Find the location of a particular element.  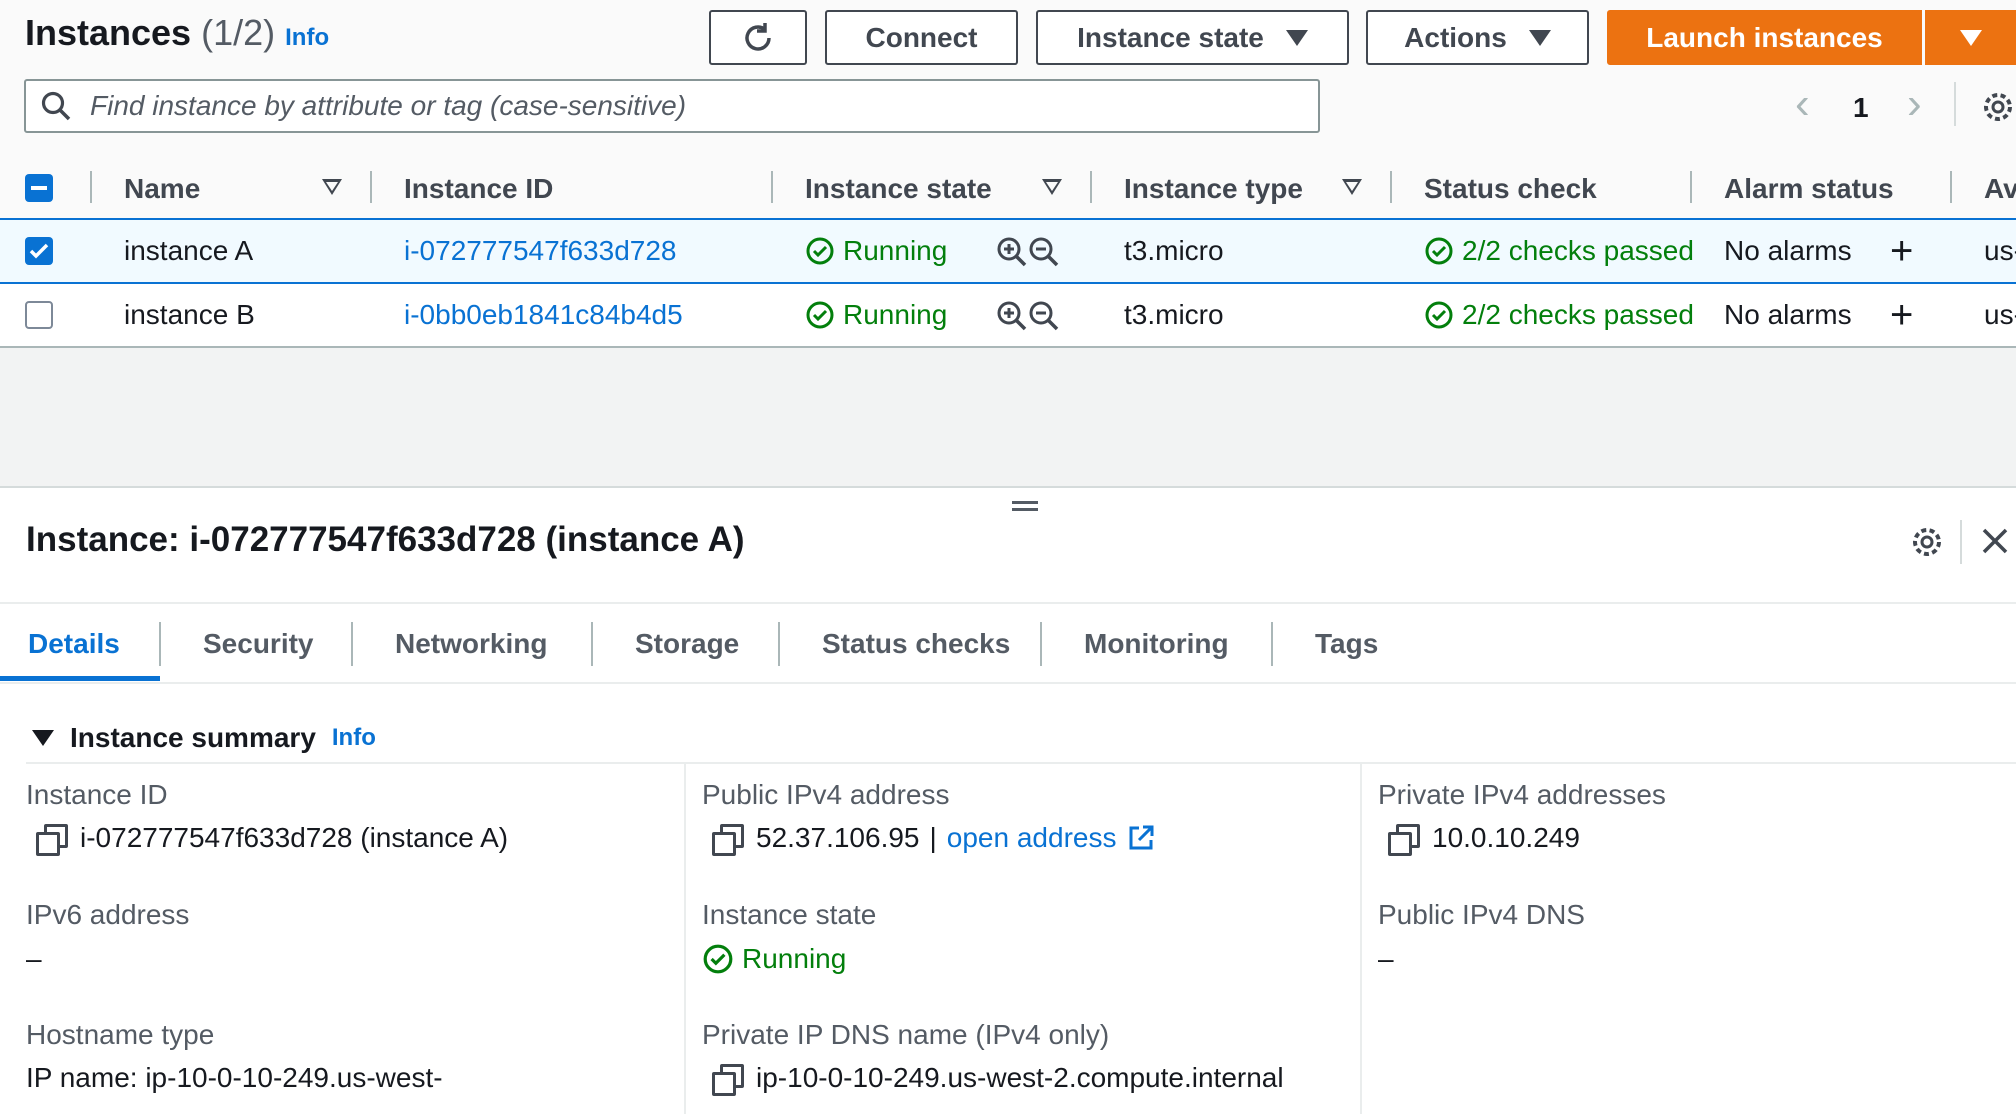

selection-count: (1/2) is located at coordinates (238, 32).